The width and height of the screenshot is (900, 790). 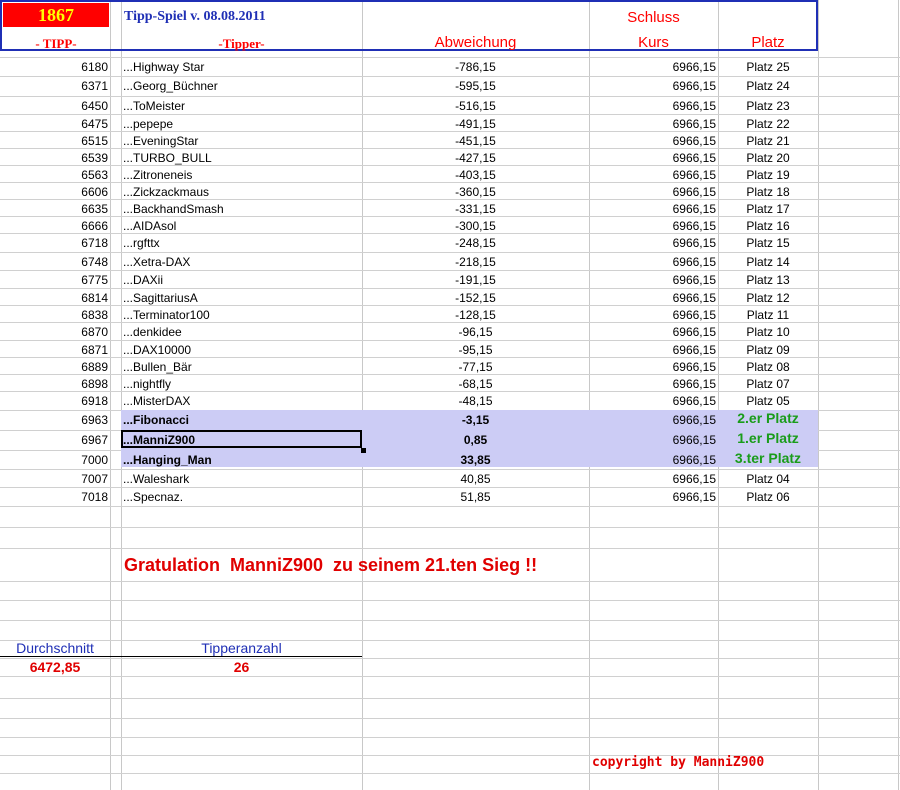 What do you see at coordinates (768, 158) in the screenshot?
I see `cell-platz: Platz 20` at bounding box center [768, 158].